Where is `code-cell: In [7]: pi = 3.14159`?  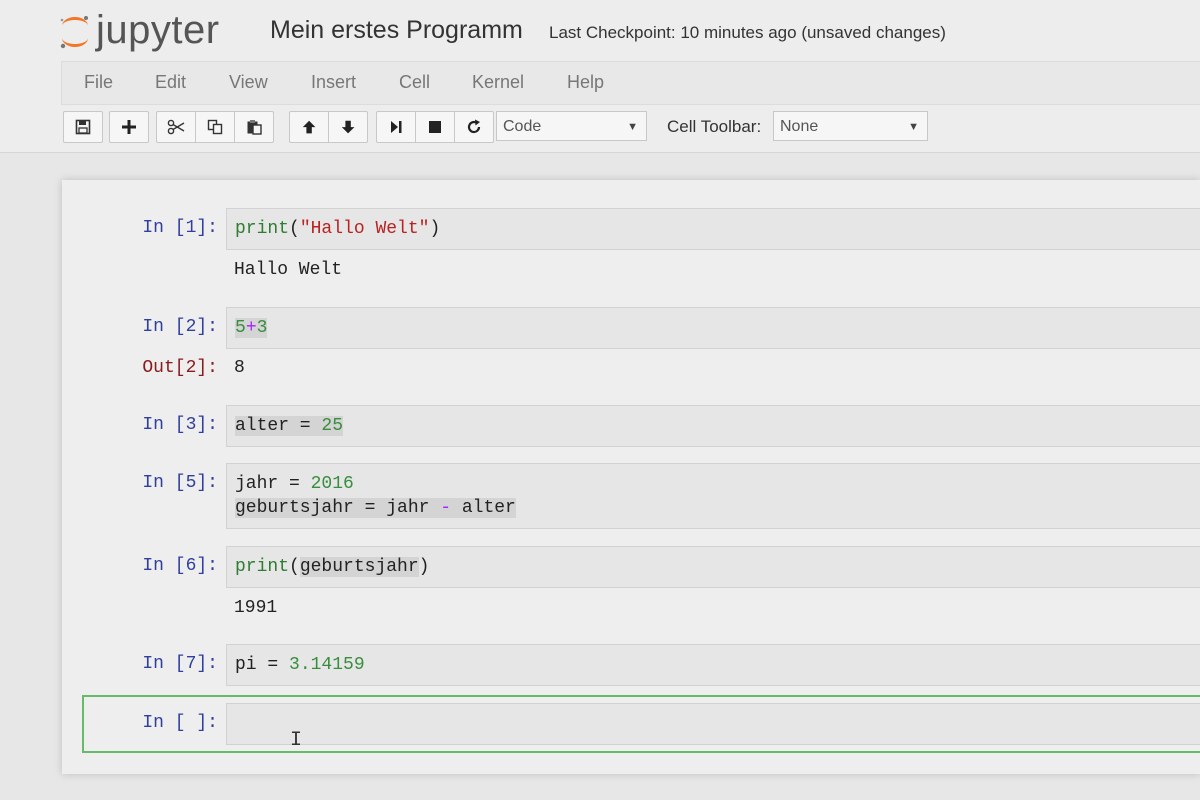
code-cell: In [7]: pi = 3.14159 is located at coordinates (641, 665).